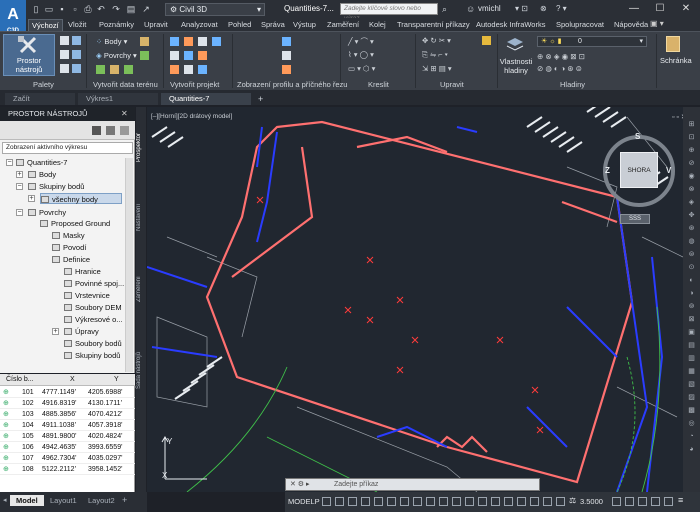 The image size is (700, 512). I want to click on sample-lines-icon, so click(202, 55).